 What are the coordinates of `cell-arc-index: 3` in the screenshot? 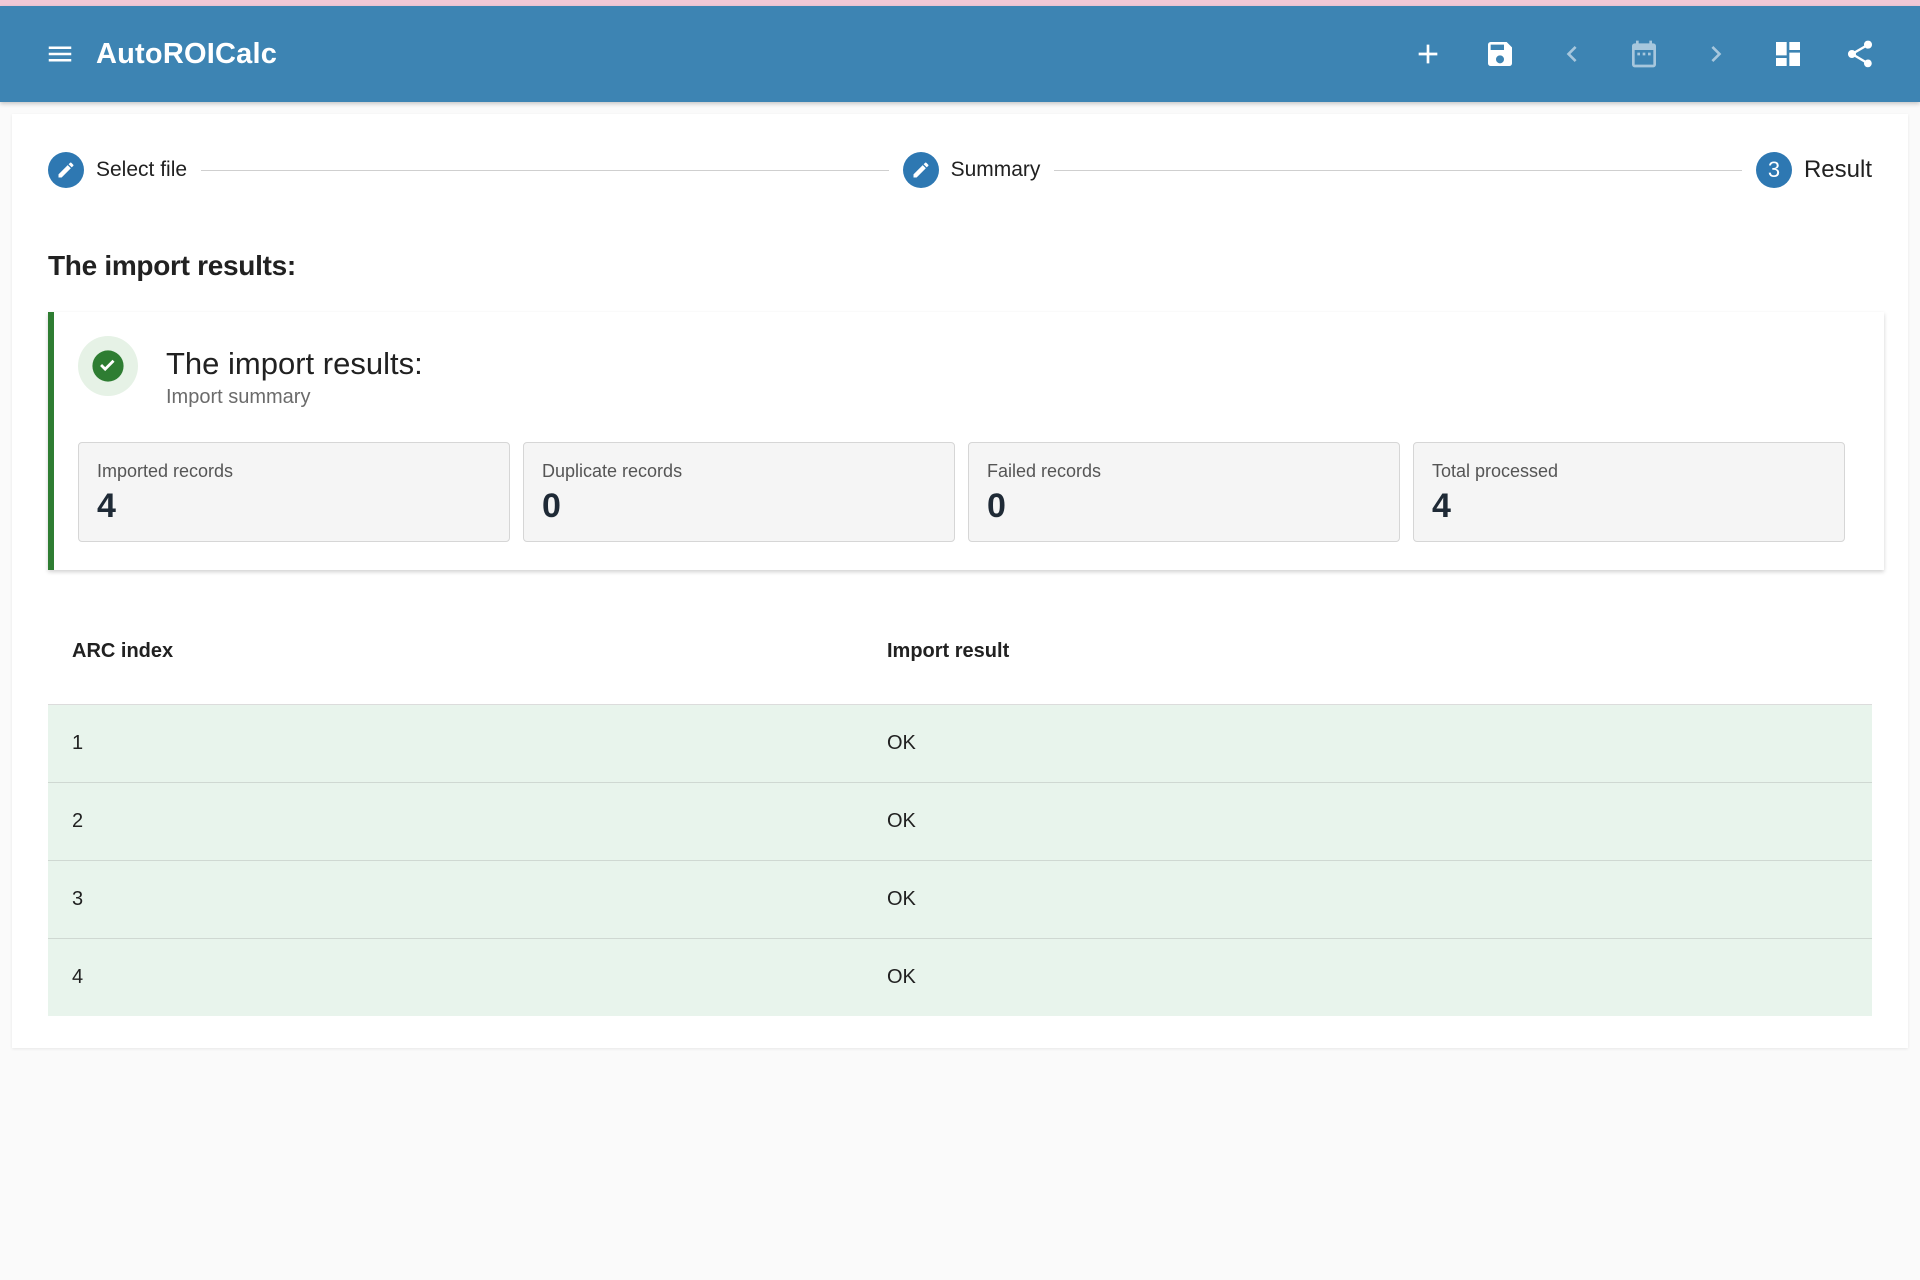 It's located at (78, 899).